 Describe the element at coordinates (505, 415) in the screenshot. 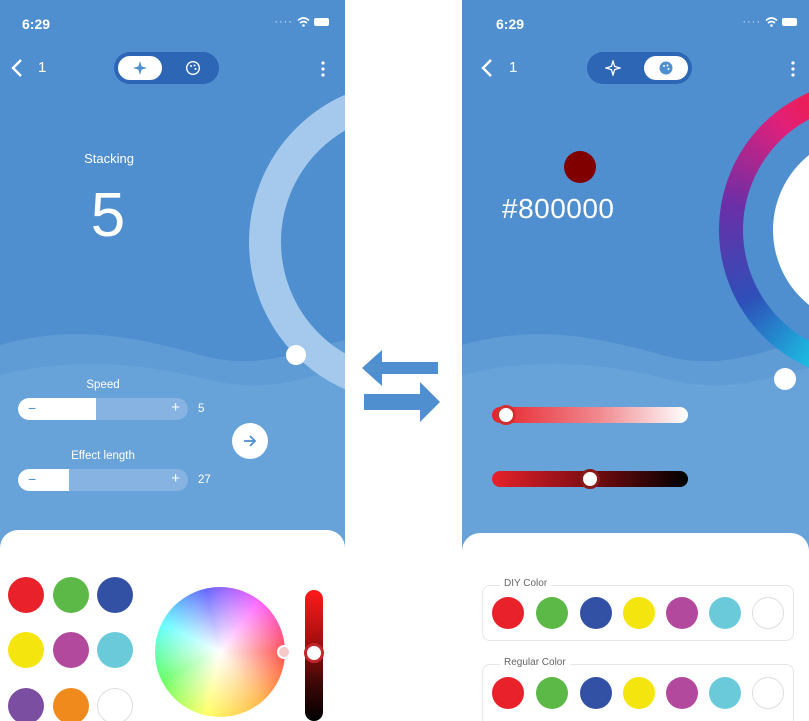

I see `saturation-slider-handle` at that location.